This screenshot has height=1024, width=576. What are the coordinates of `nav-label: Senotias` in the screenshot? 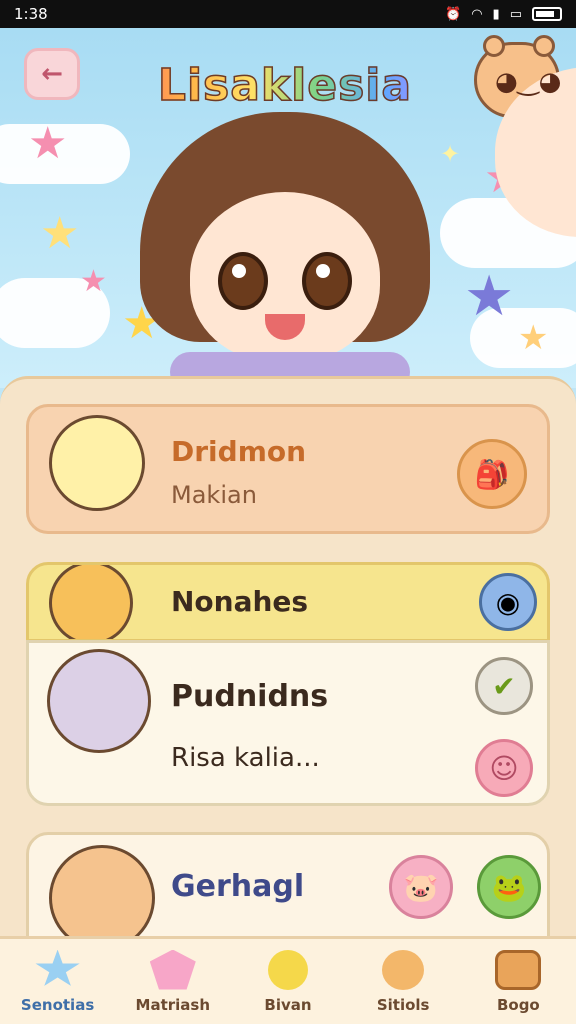 It's located at (57, 1004).